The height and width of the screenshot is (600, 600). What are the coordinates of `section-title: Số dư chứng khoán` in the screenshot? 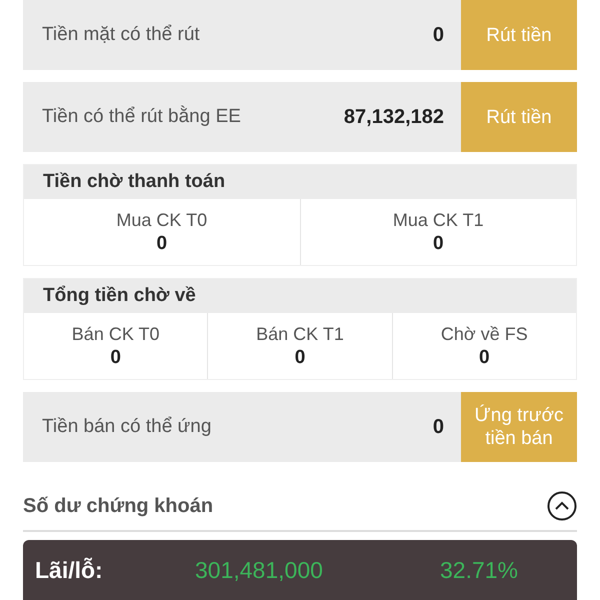 It's located at (118, 506).